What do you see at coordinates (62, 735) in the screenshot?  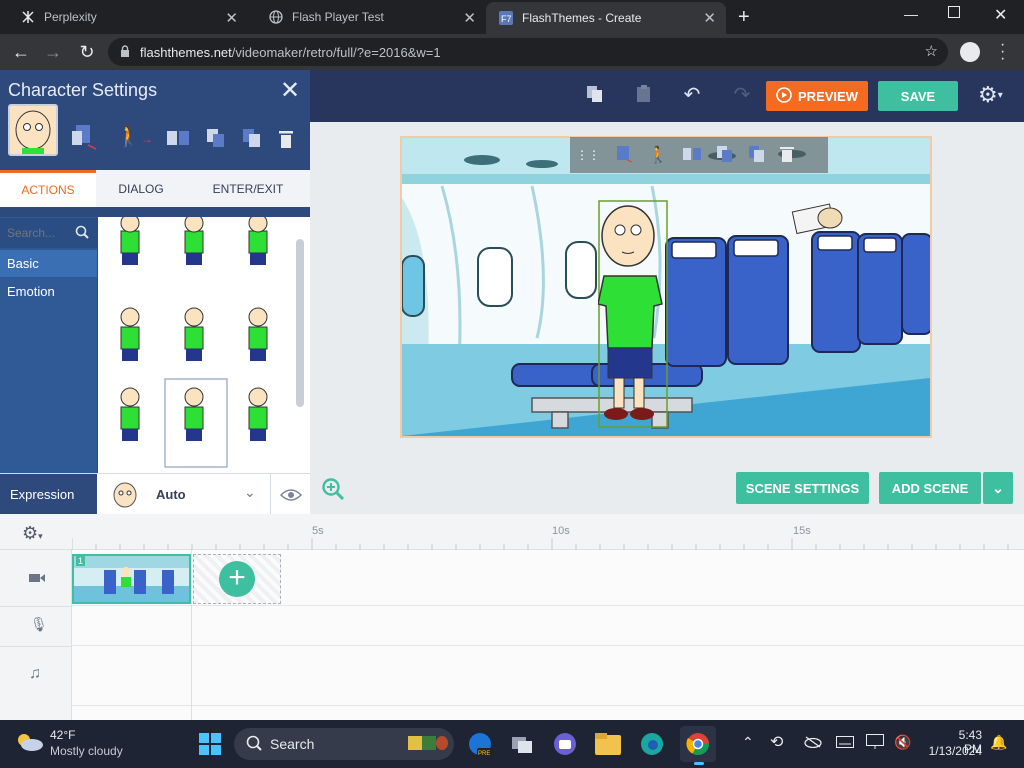 I see `weather-temp: 42°F` at bounding box center [62, 735].